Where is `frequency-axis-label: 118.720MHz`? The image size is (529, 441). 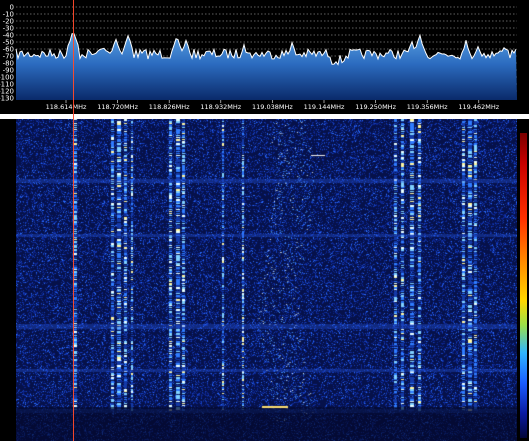
frequency-axis-label: 118.720MHz is located at coordinates (117, 107).